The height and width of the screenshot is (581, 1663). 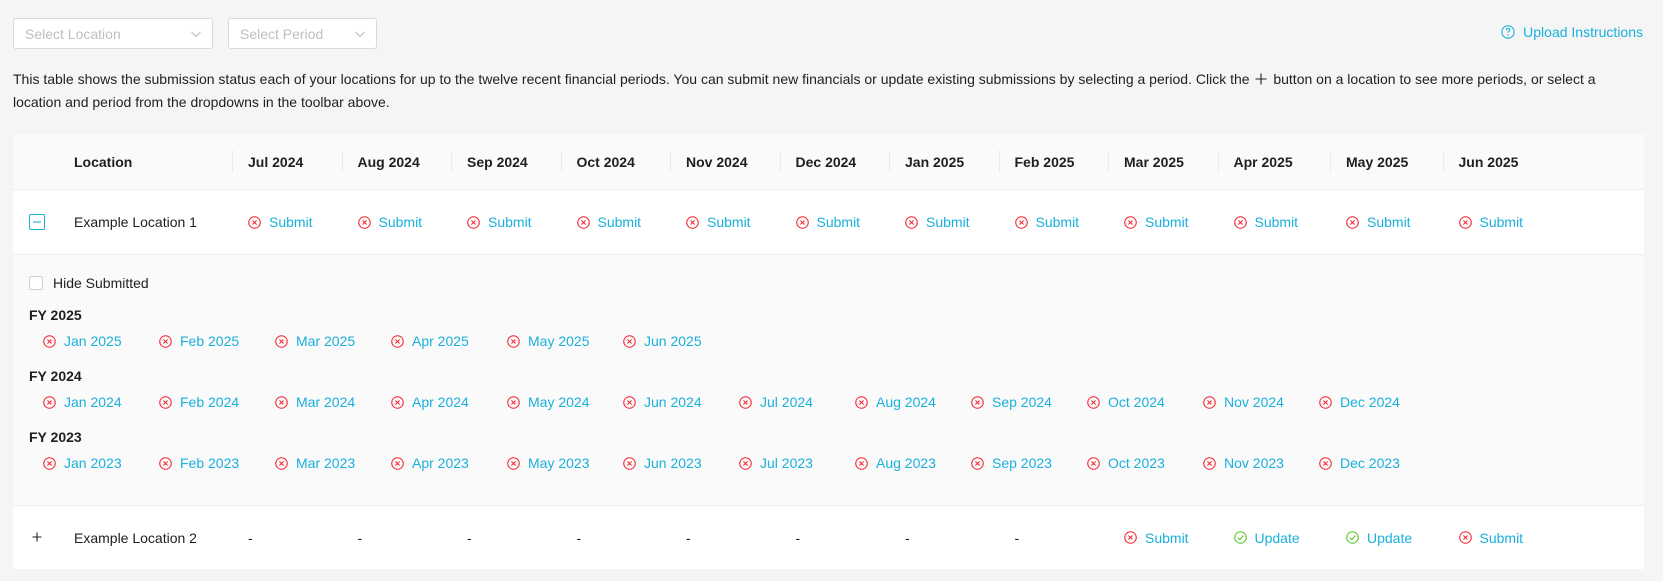 I want to click on hide-submitted-toggle: Hide Submitted, so click(x=89, y=283).